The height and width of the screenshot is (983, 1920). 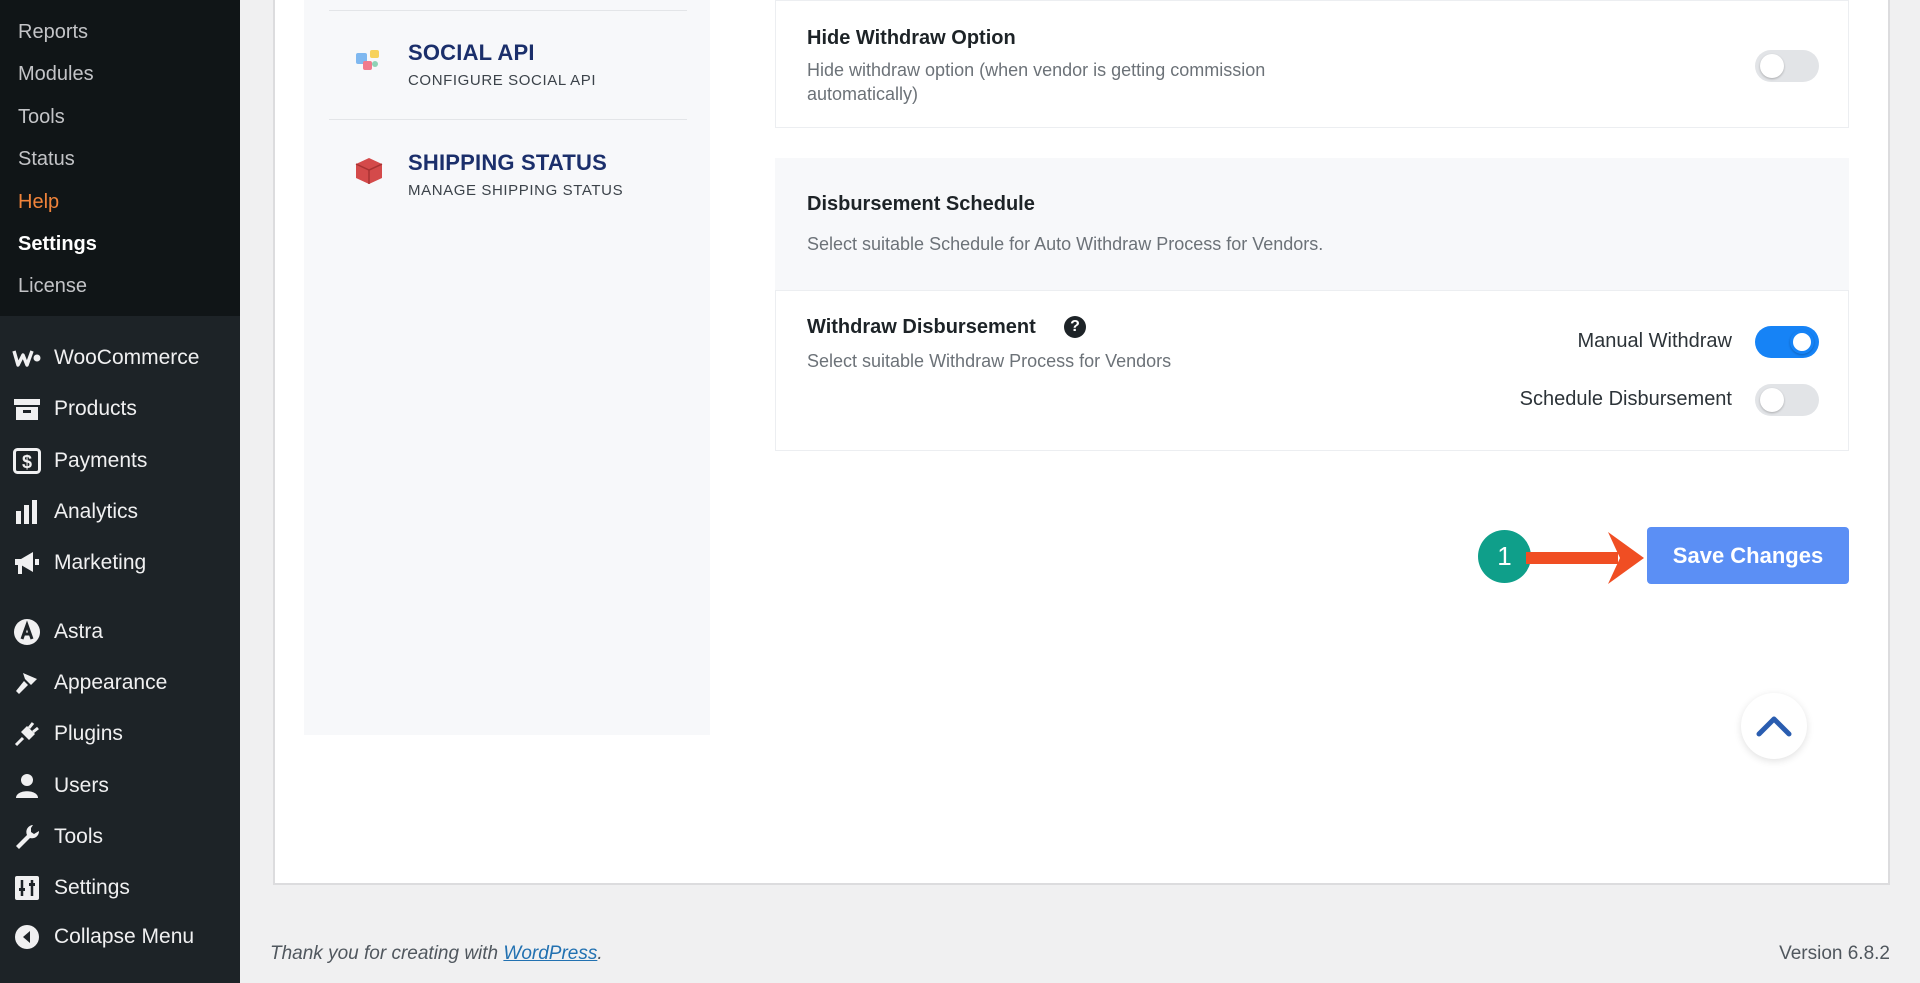 I want to click on menu-astra: Astra, so click(x=120, y=632).